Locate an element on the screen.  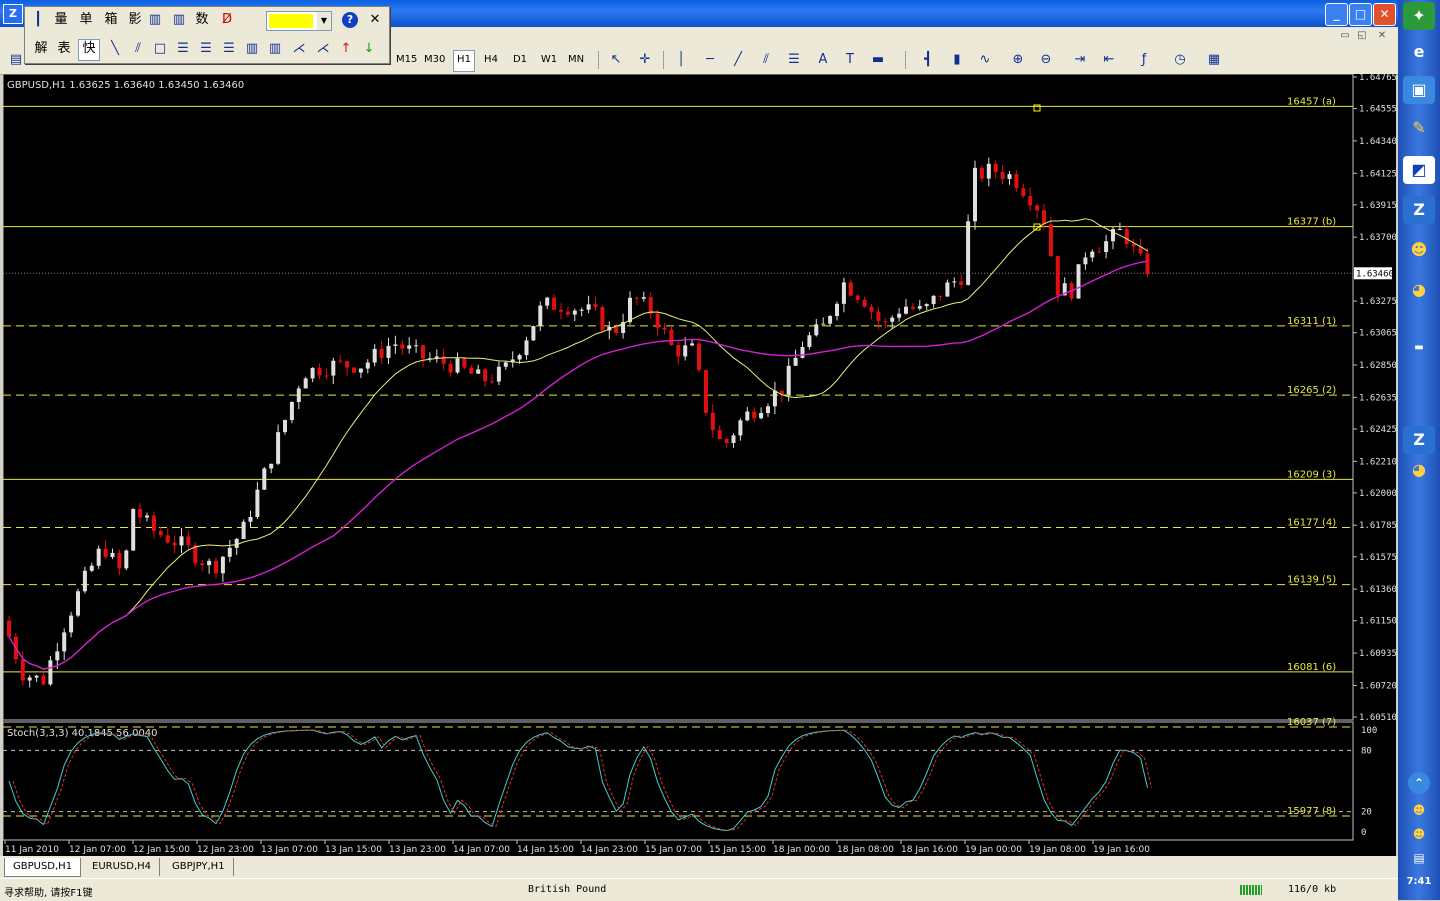
tf-m30: M30 is located at coordinates (434, 60).